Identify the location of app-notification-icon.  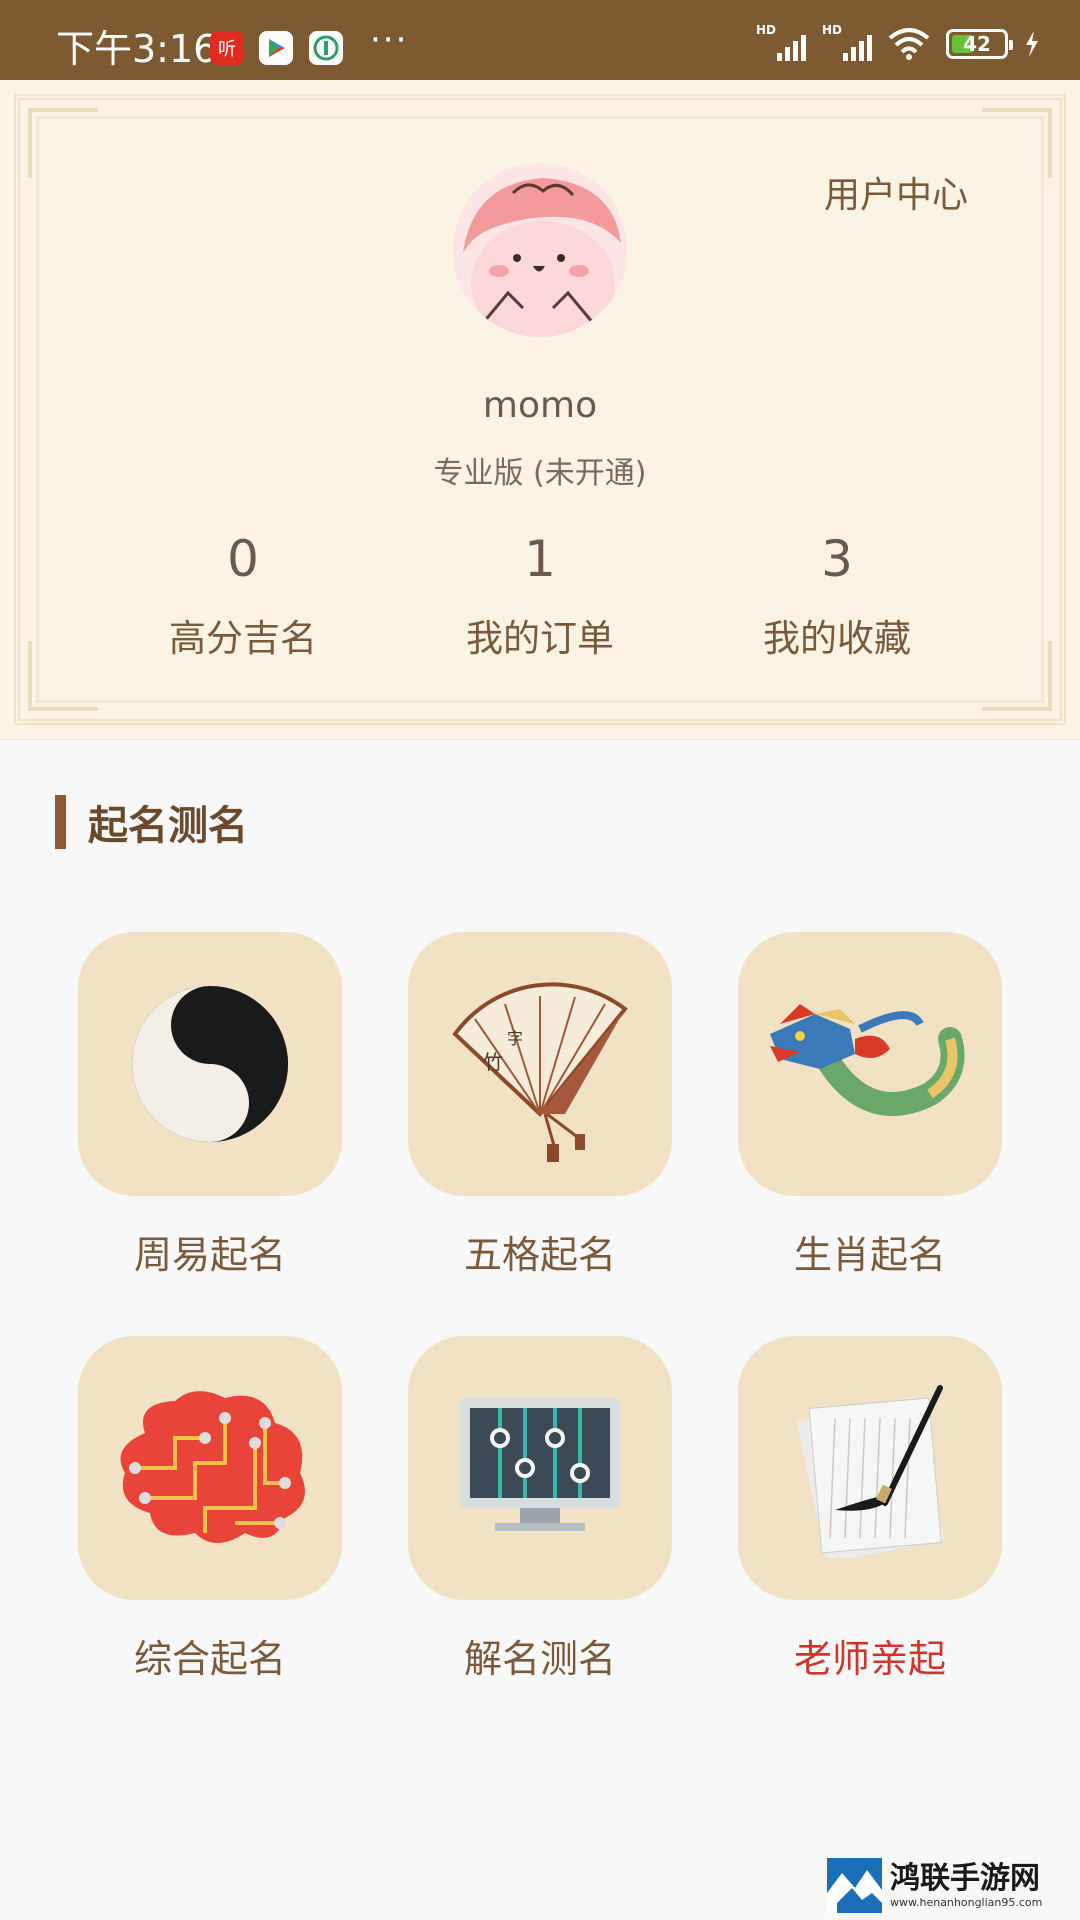
(326, 48).